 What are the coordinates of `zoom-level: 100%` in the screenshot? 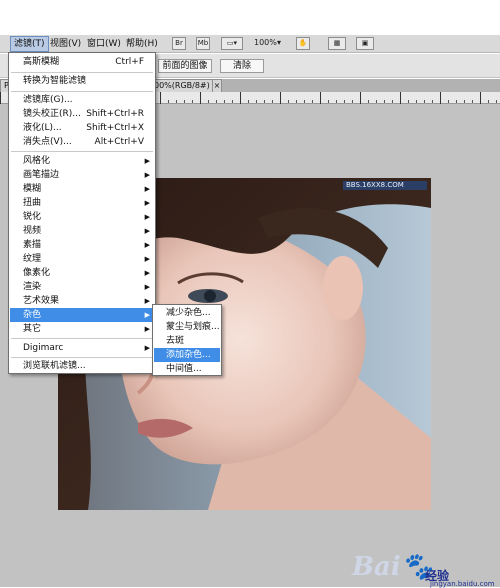 It's located at (265, 42).